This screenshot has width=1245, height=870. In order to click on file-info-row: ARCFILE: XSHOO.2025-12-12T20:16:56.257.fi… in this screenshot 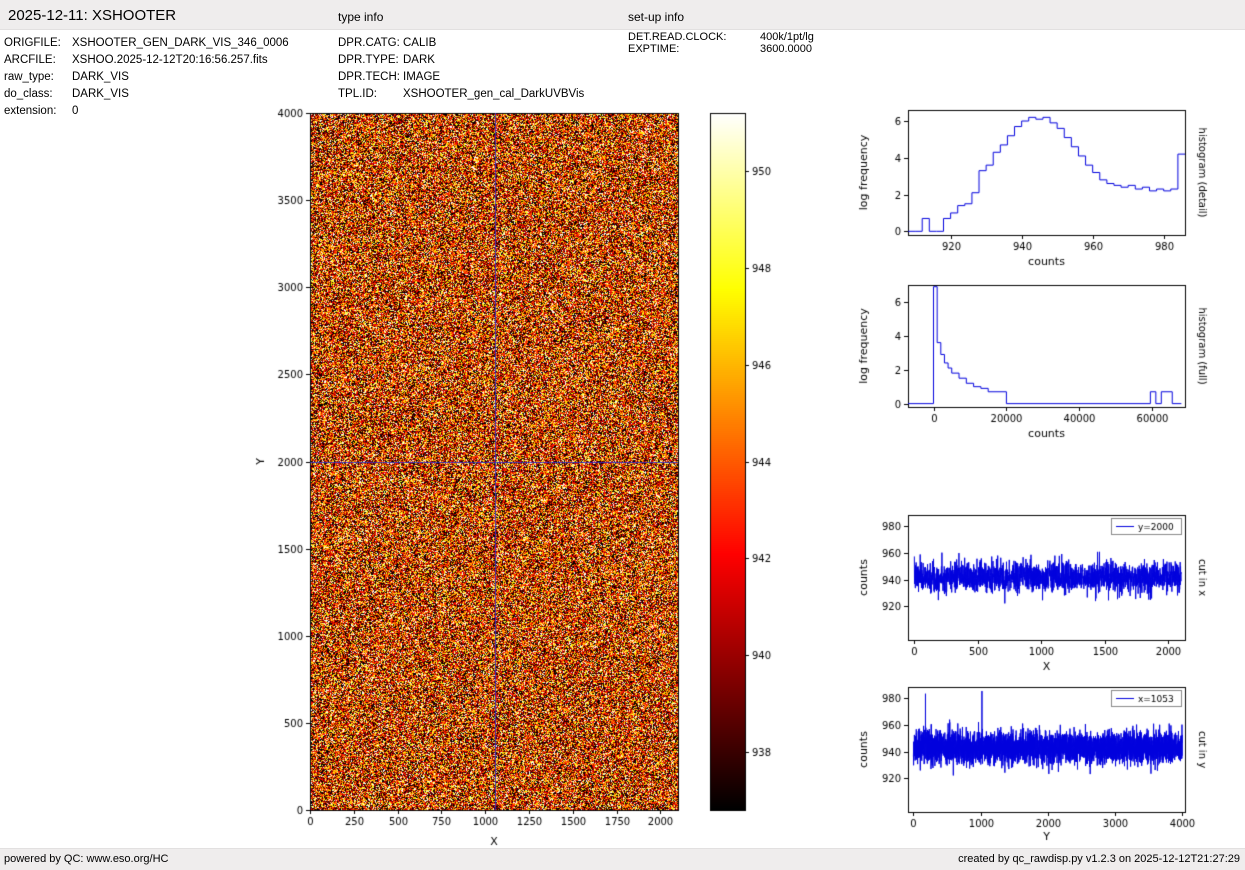, I will do `click(146, 60)`.